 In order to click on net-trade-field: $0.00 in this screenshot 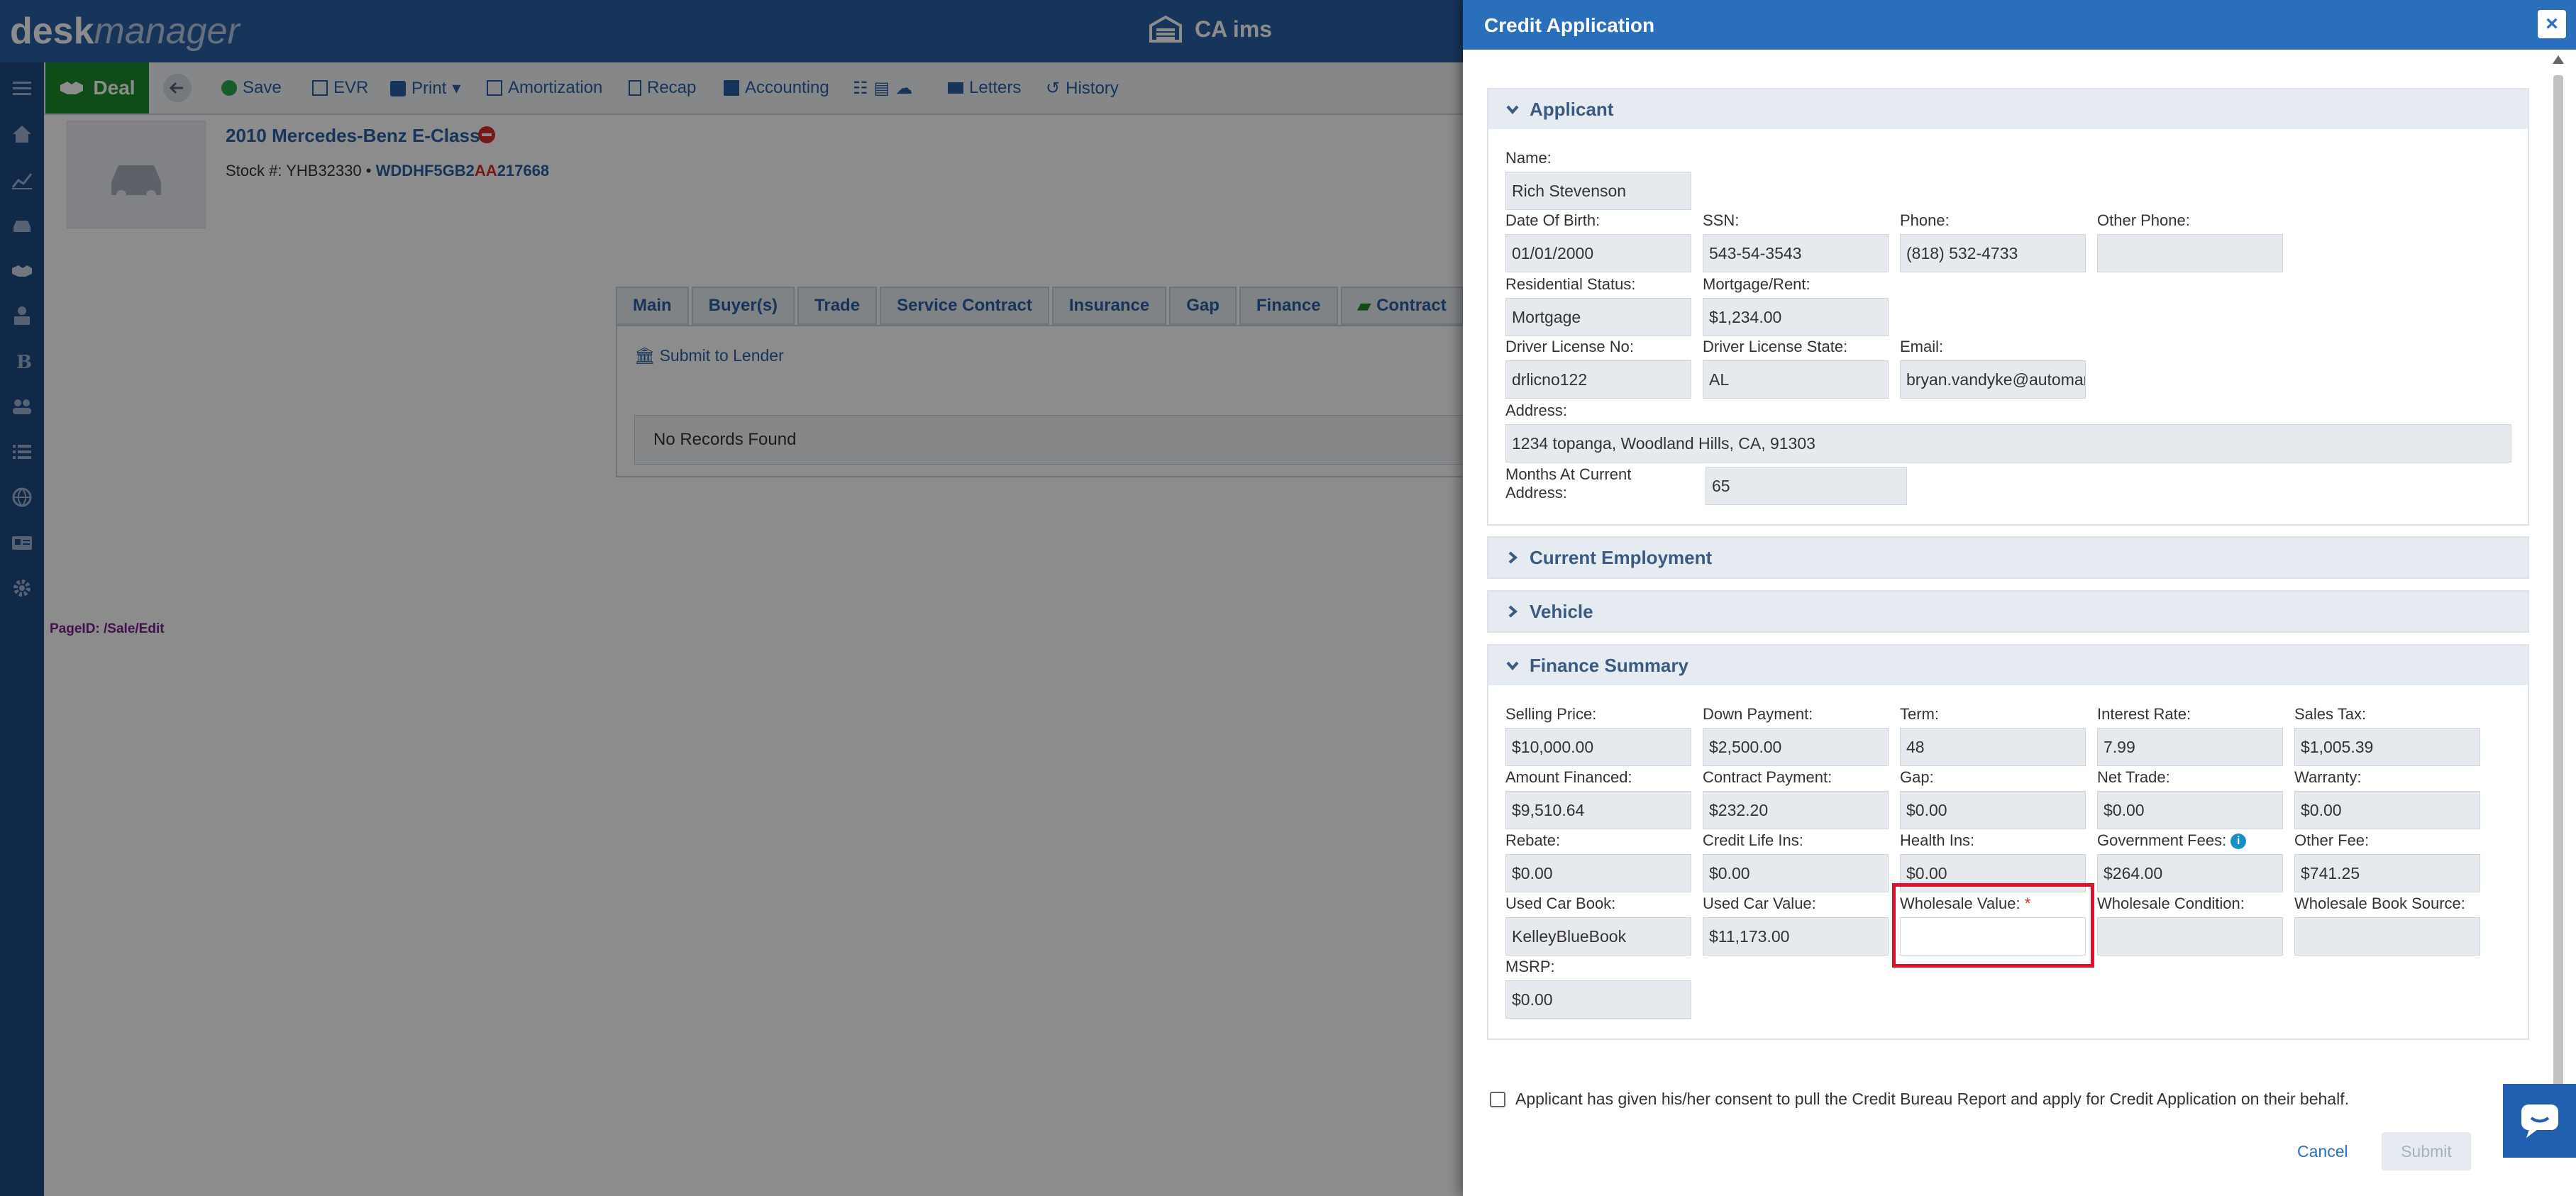, I will do `click(2190, 810)`.